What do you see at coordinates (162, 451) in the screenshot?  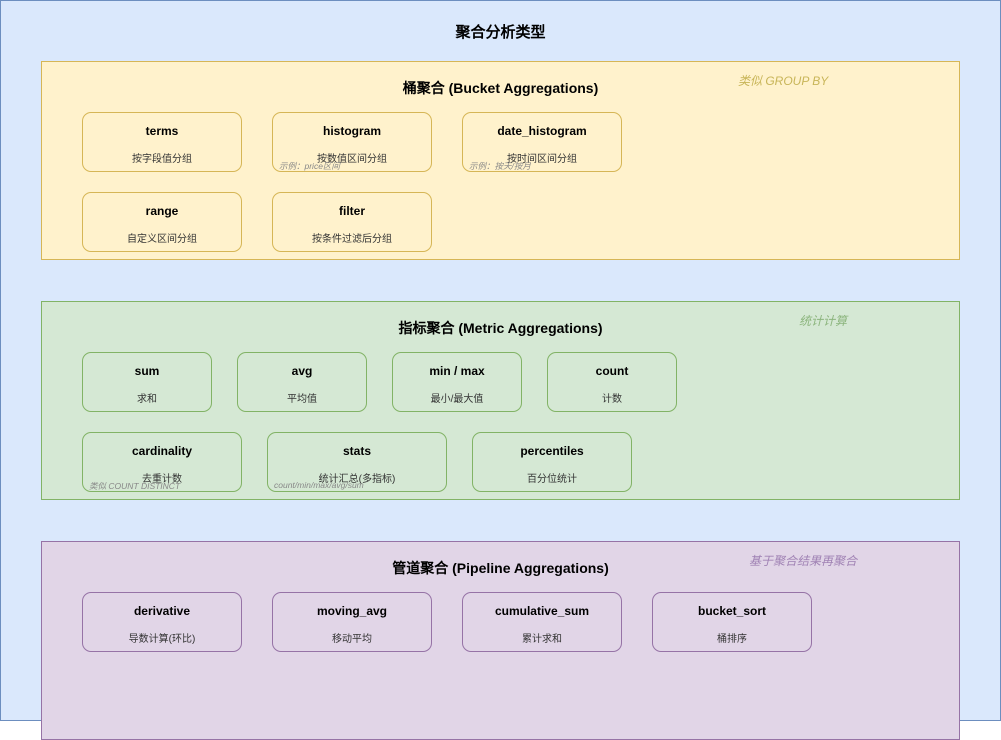 I see `card-name: cardinality` at bounding box center [162, 451].